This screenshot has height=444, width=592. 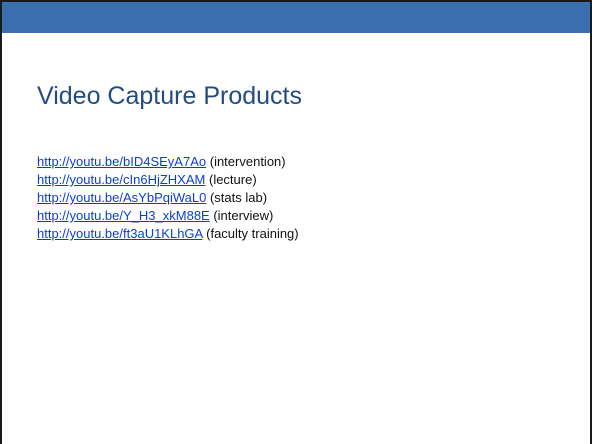 I want to click on header-band, so click(x=296, y=17).